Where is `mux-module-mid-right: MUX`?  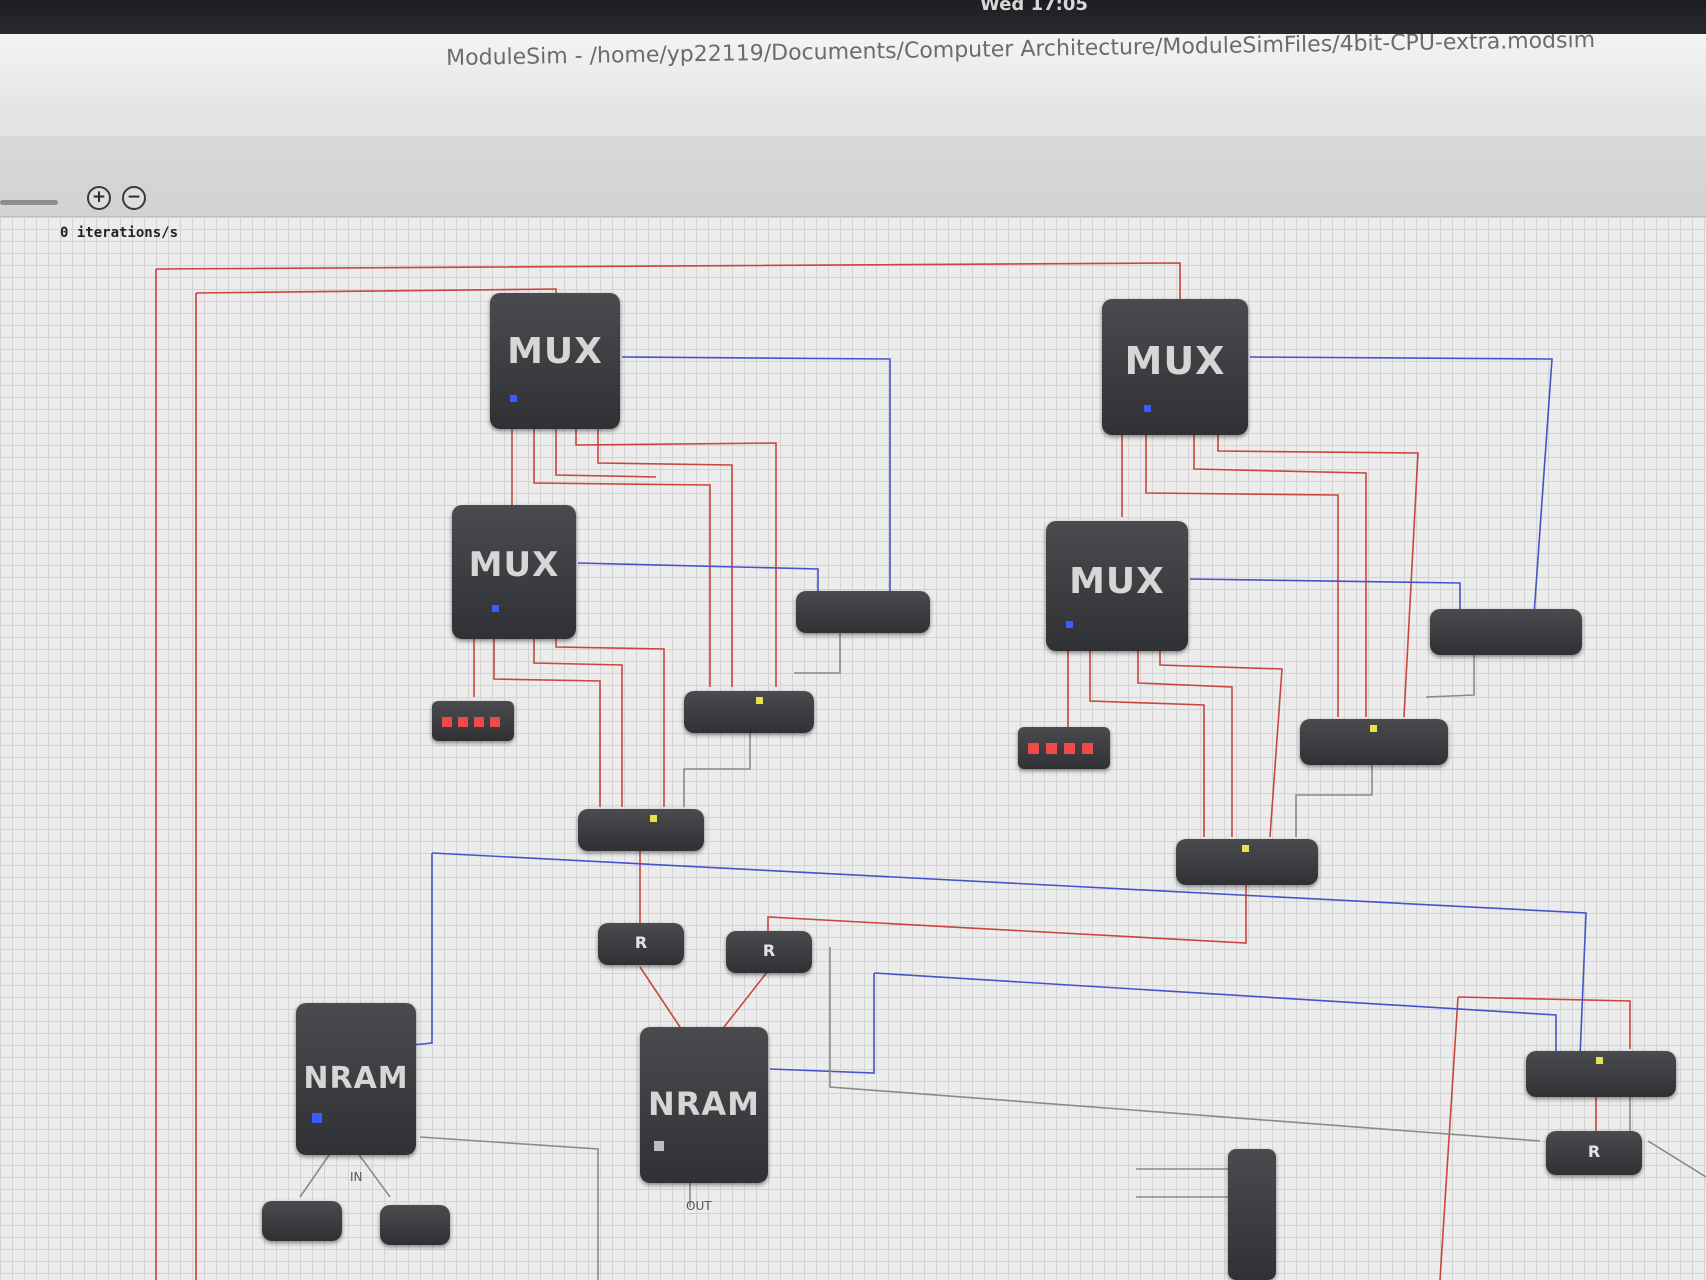 mux-module-mid-right: MUX is located at coordinates (1117, 586).